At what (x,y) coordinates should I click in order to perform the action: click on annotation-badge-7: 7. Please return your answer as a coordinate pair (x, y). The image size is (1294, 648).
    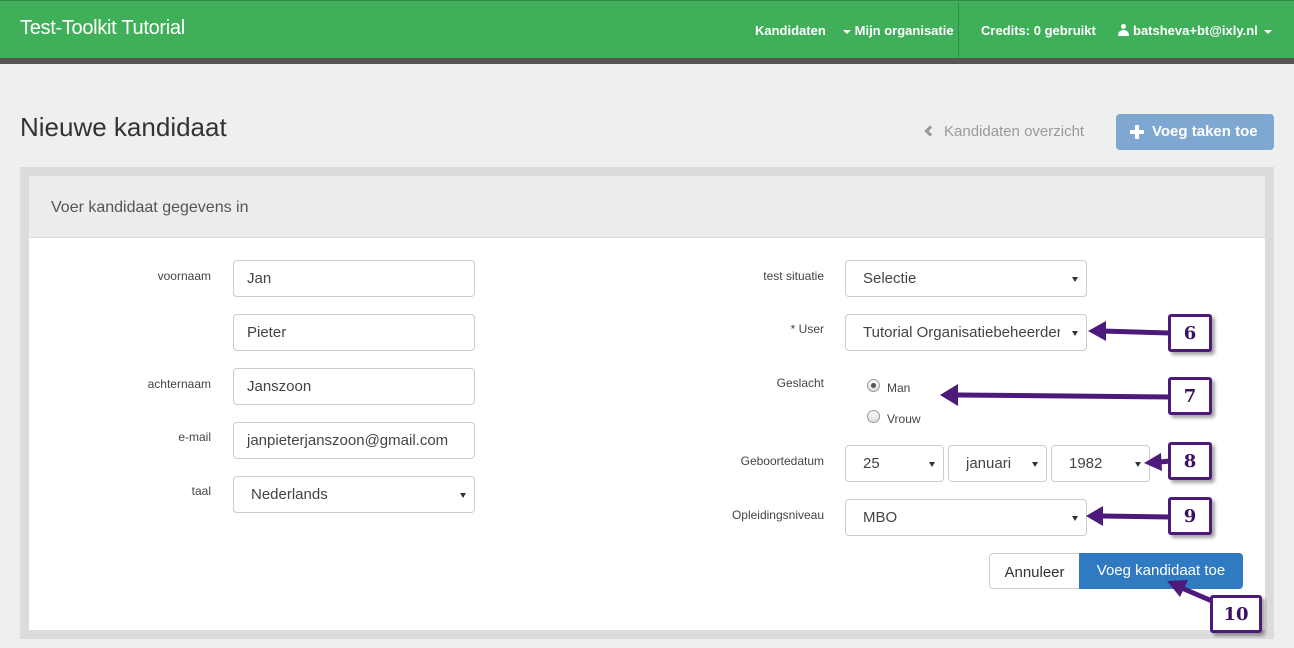
    Looking at the image, I should click on (1190, 396).